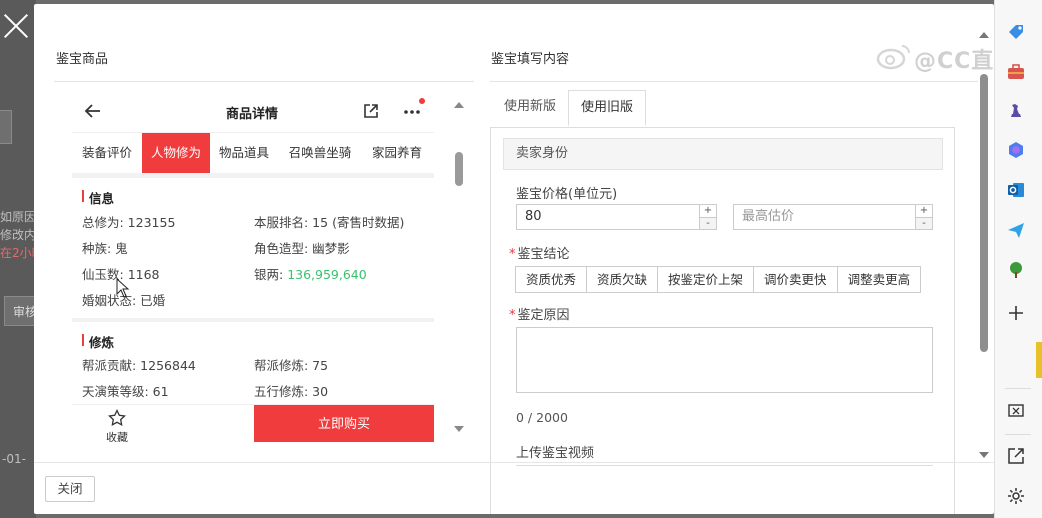  Describe the element at coordinates (291, 365) in the screenshot. I see `sect-training: 帮派修炼: 75` at that location.